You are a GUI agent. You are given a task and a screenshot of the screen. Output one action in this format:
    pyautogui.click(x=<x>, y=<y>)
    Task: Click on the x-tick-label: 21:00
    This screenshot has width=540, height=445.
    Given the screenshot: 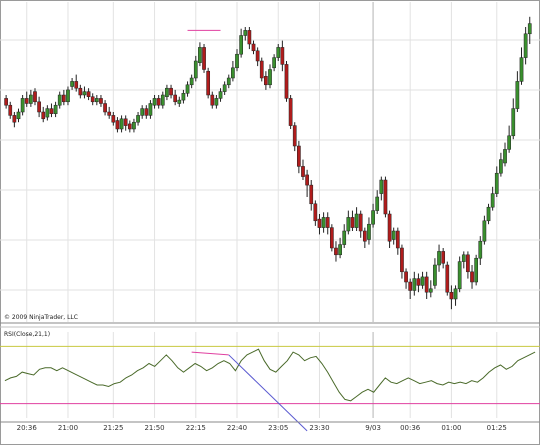 What is the action you would take?
    pyautogui.click(x=68, y=428)
    